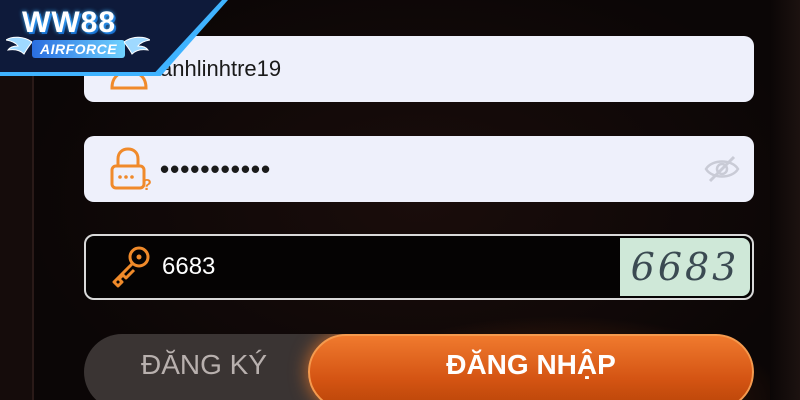 The height and width of the screenshot is (400, 800). Describe the element at coordinates (131, 267) in the screenshot. I see `key-icon` at that location.